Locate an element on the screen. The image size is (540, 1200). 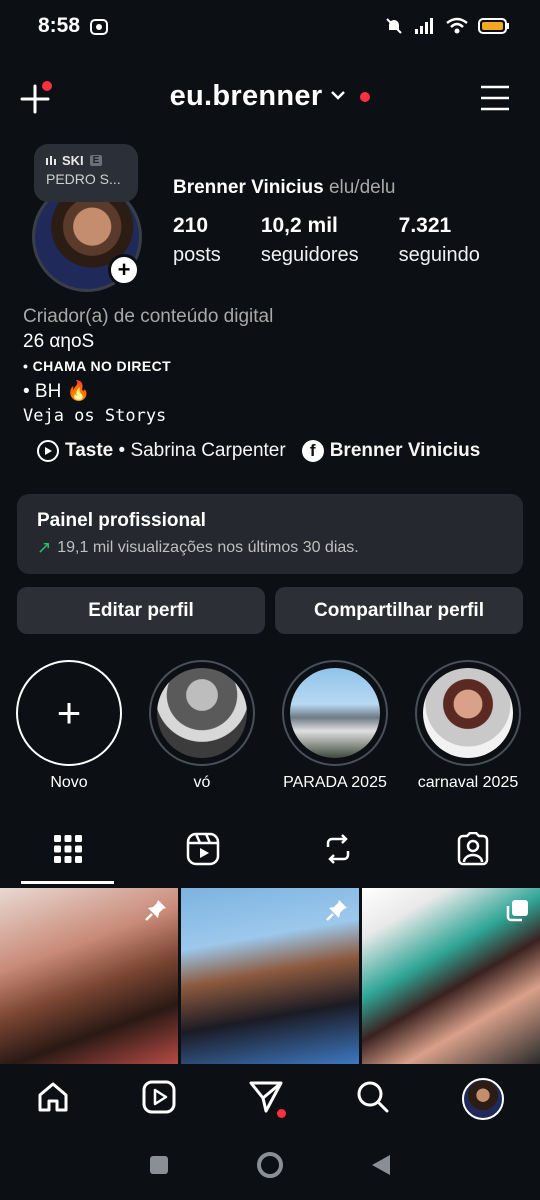
stat-posts-count: 210 is located at coordinates (191, 225).